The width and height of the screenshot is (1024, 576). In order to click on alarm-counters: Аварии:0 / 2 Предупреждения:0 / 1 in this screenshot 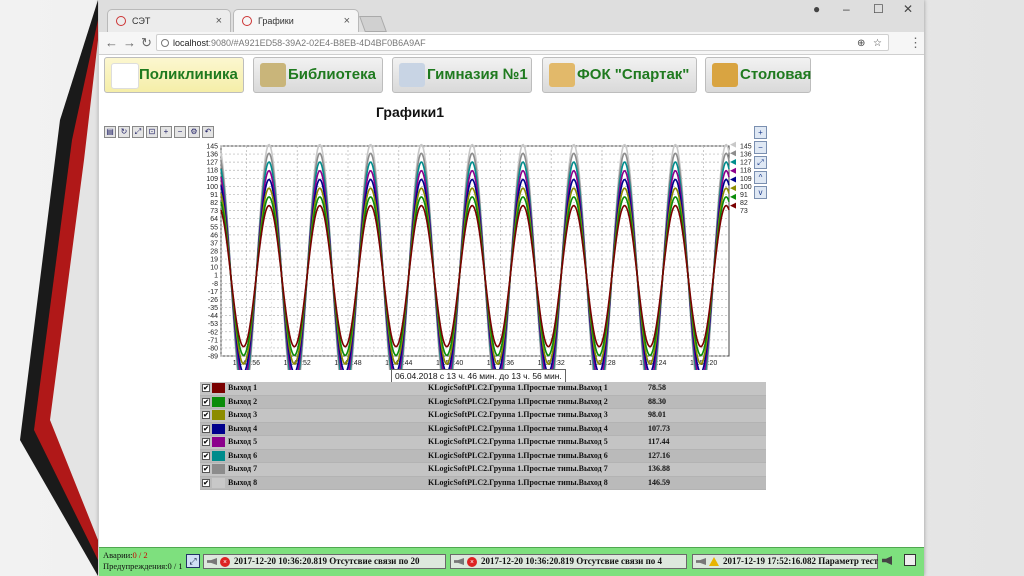, I will do `click(143, 561)`.